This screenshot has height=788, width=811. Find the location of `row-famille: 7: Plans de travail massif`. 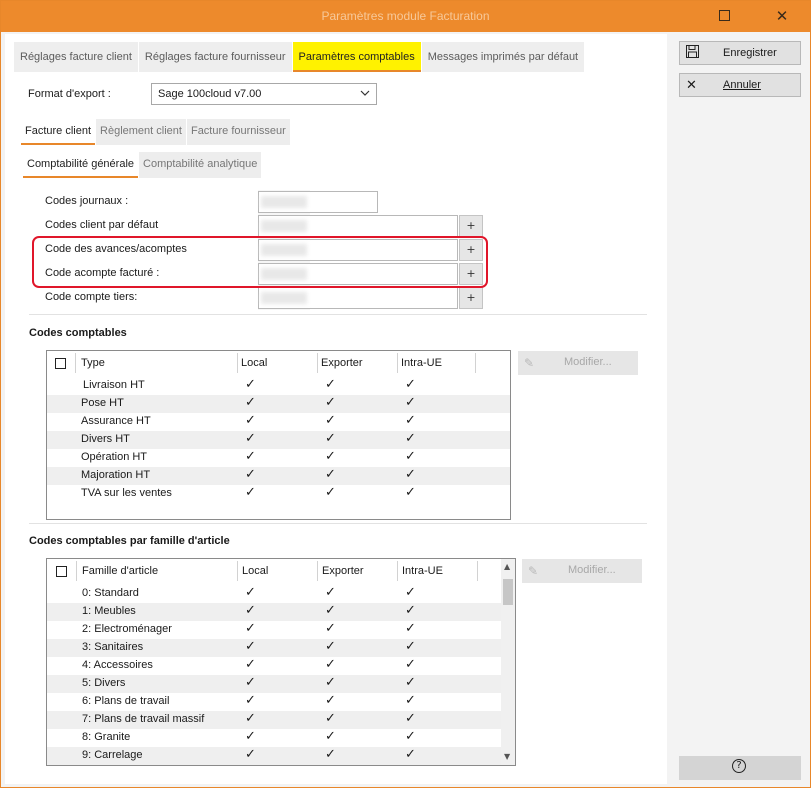

row-famille: 7: Plans de travail massif is located at coordinates (143, 719).